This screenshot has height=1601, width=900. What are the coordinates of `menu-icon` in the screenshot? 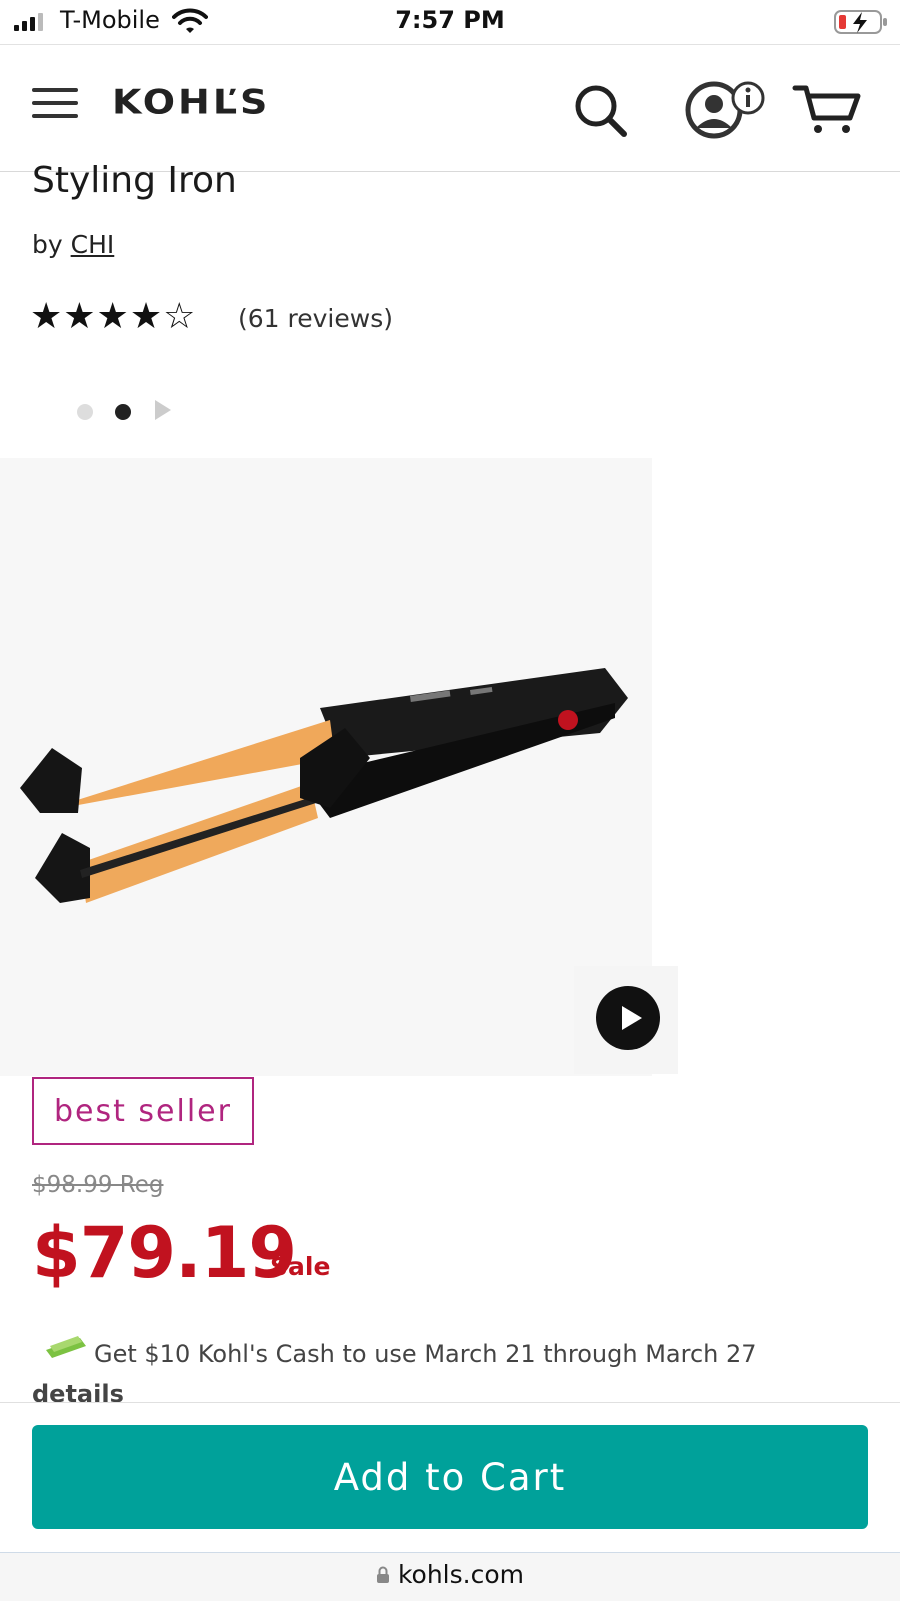 It's located at (55, 103).